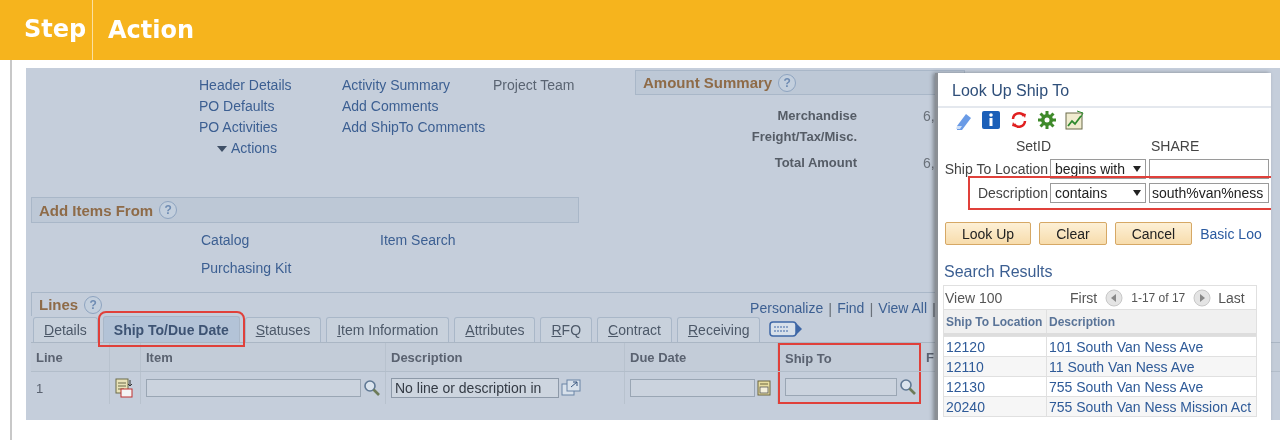 Image resolution: width=1280 pixels, height=440 pixels. I want to click on dialog-button: Cancel, so click(1153, 233).